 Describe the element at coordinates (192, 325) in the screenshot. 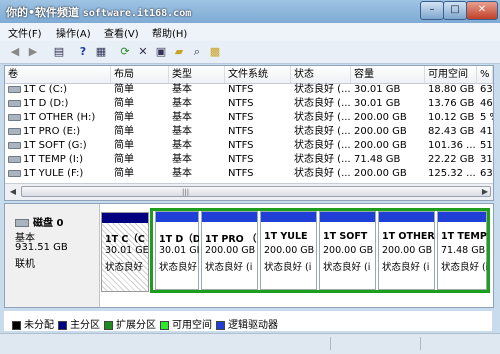

I see `legend-label: 可用空间` at that location.